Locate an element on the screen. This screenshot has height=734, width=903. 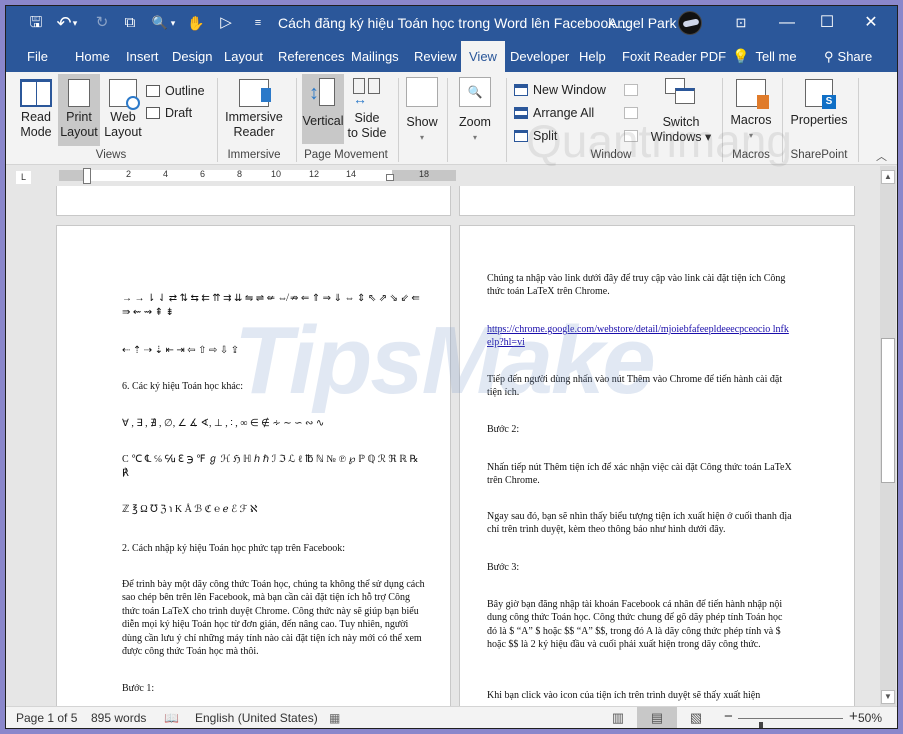
arrange-all-button: Arrange All is located at coordinates (554, 113).